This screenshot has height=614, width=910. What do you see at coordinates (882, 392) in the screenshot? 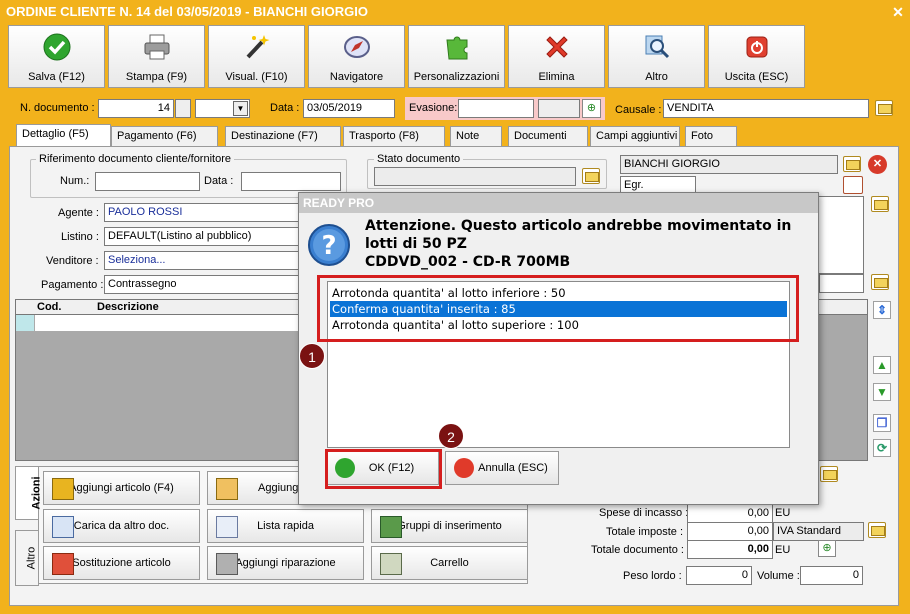
I see `move-down-icon: ▼` at bounding box center [882, 392].